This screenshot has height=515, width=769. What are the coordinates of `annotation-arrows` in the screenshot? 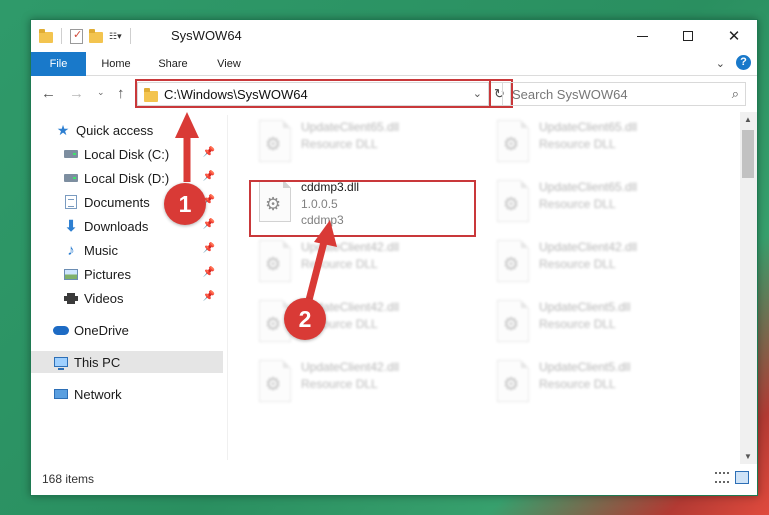 It's located at (256, 208).